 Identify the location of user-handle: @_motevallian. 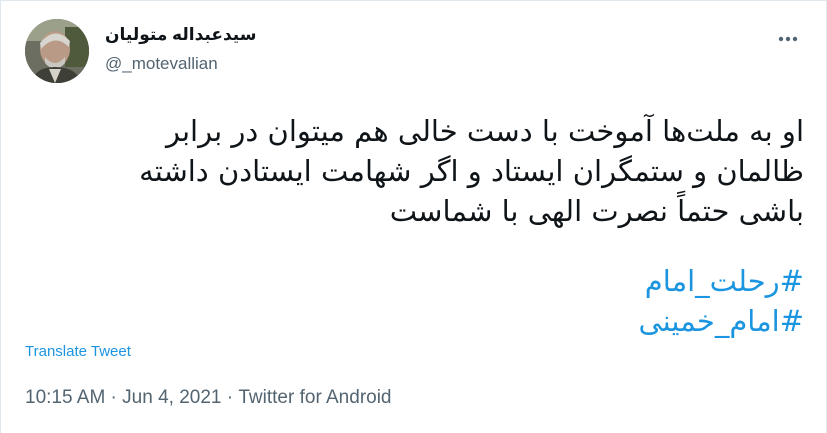
(161, 64).